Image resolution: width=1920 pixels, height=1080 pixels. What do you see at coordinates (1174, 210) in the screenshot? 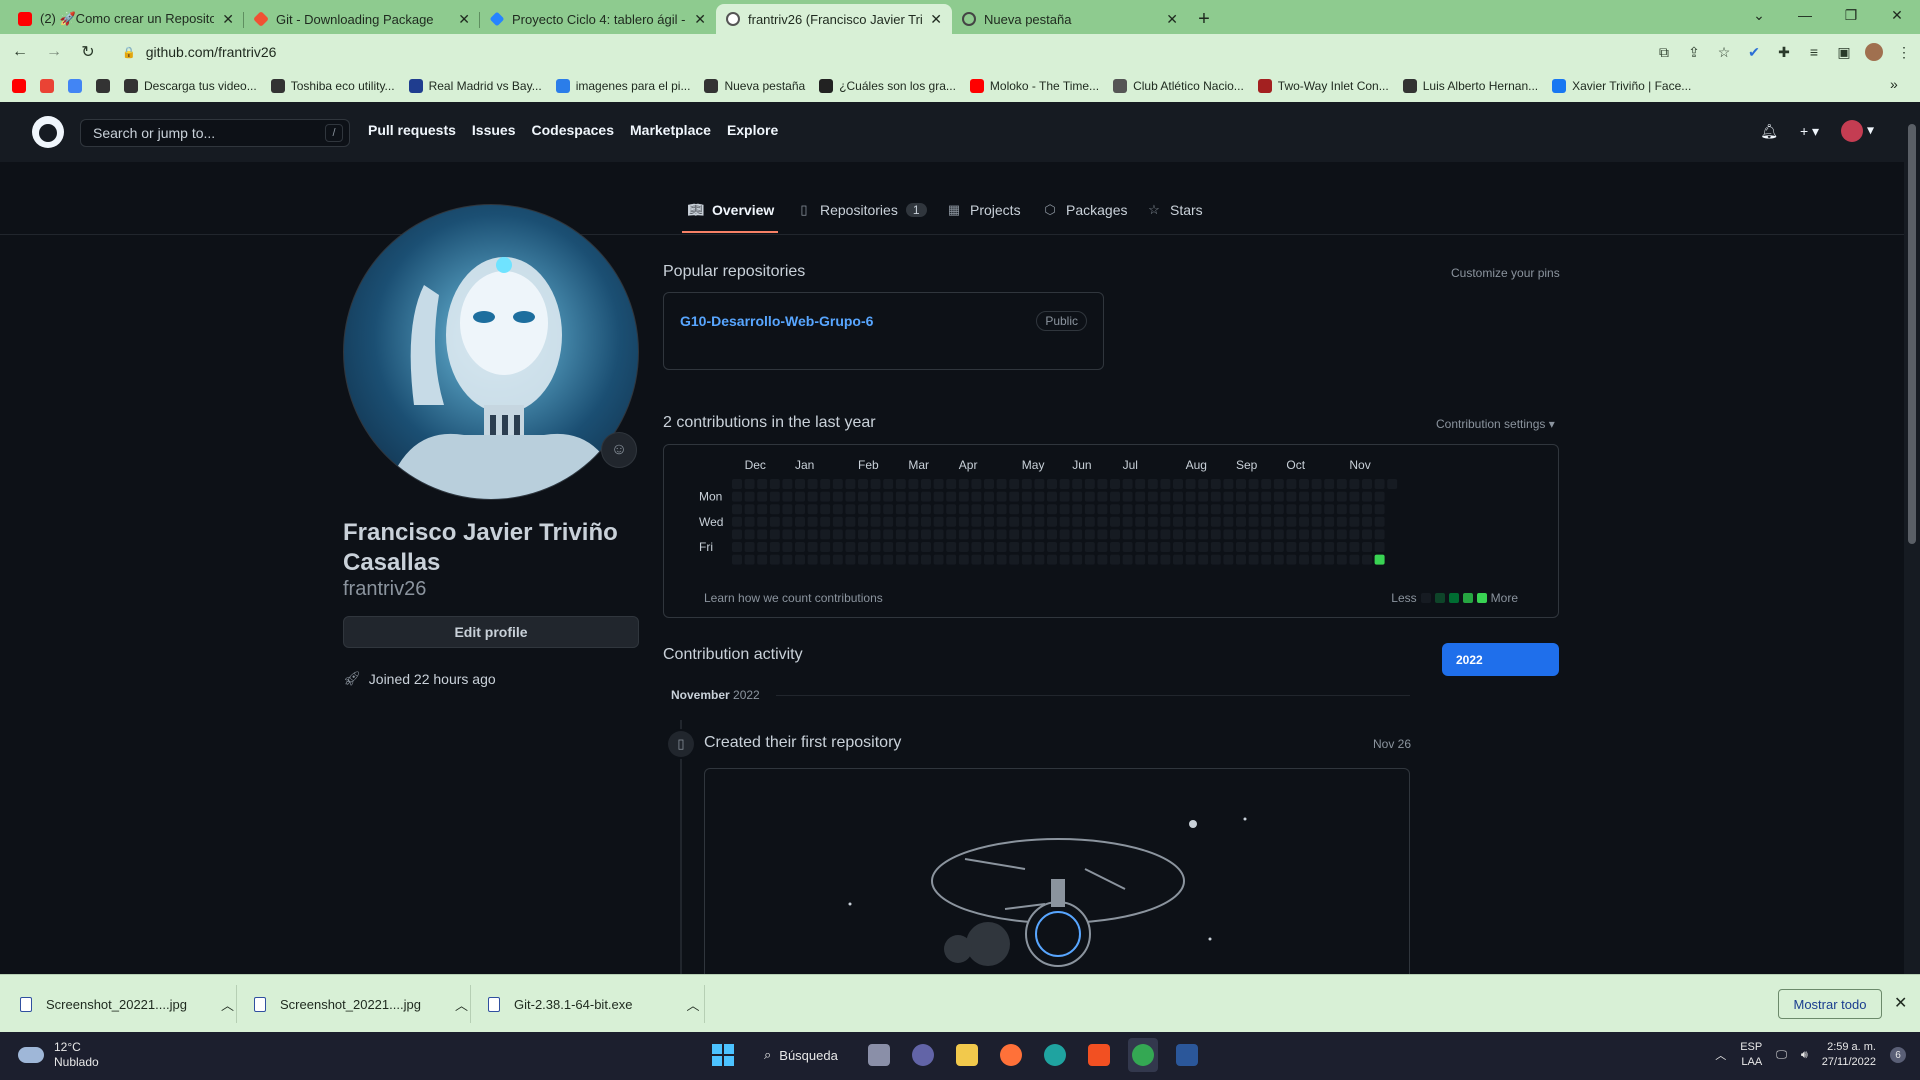
I see `tab-stars: ☆ Stars` at bounding box center [1174, 210].